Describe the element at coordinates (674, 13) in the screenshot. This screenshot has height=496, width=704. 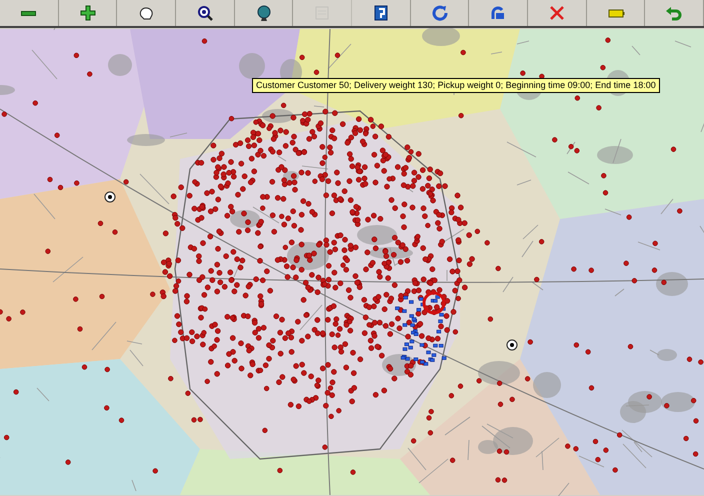
I see `undo-icon` at that location.